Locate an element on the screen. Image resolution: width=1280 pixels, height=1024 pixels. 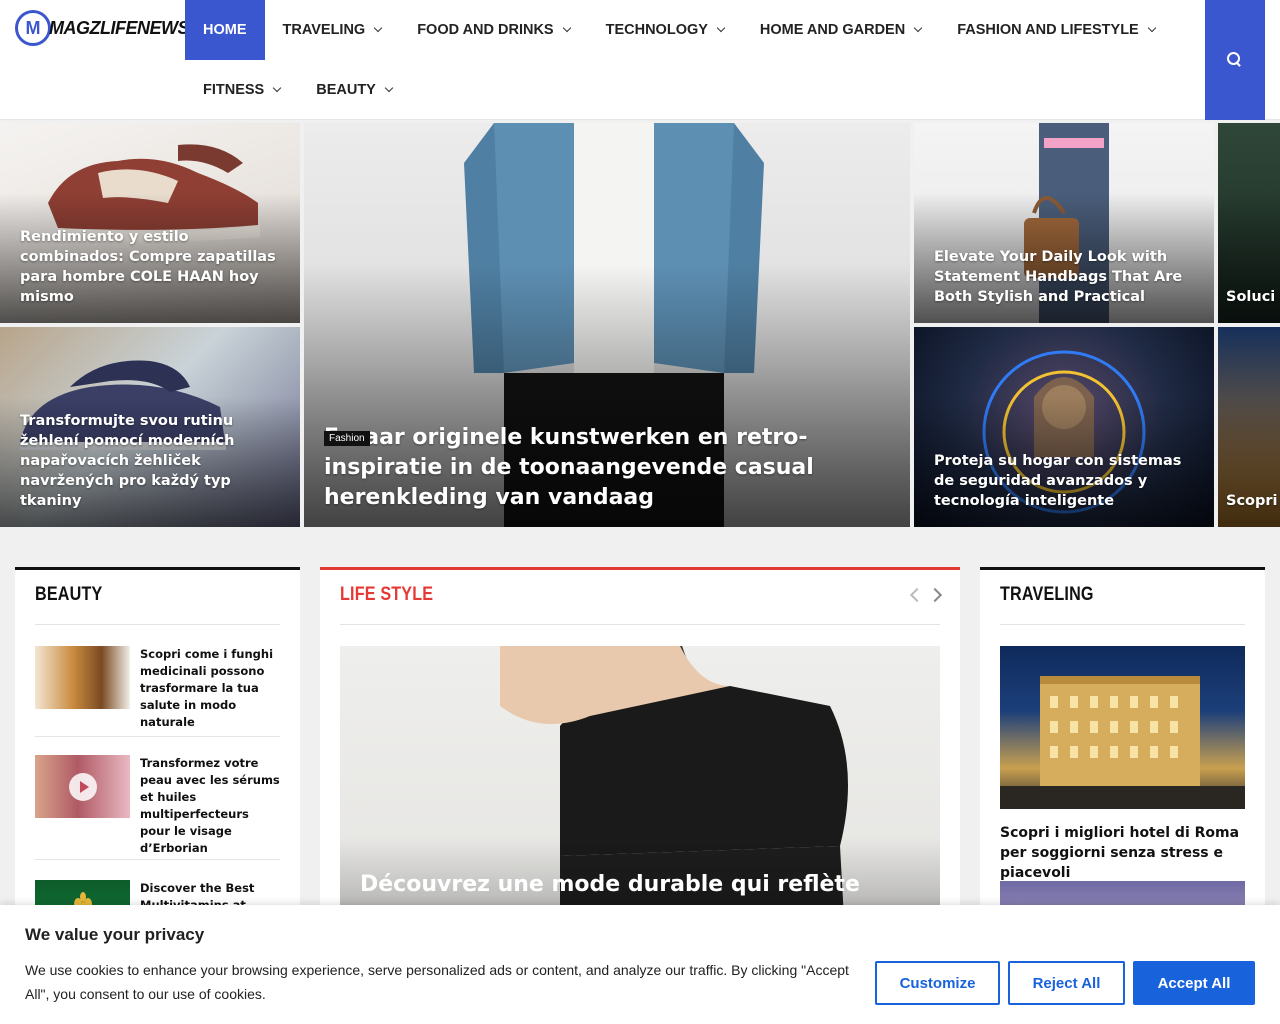
section-header: TRAVELING is located at coordinates (1055, 595).